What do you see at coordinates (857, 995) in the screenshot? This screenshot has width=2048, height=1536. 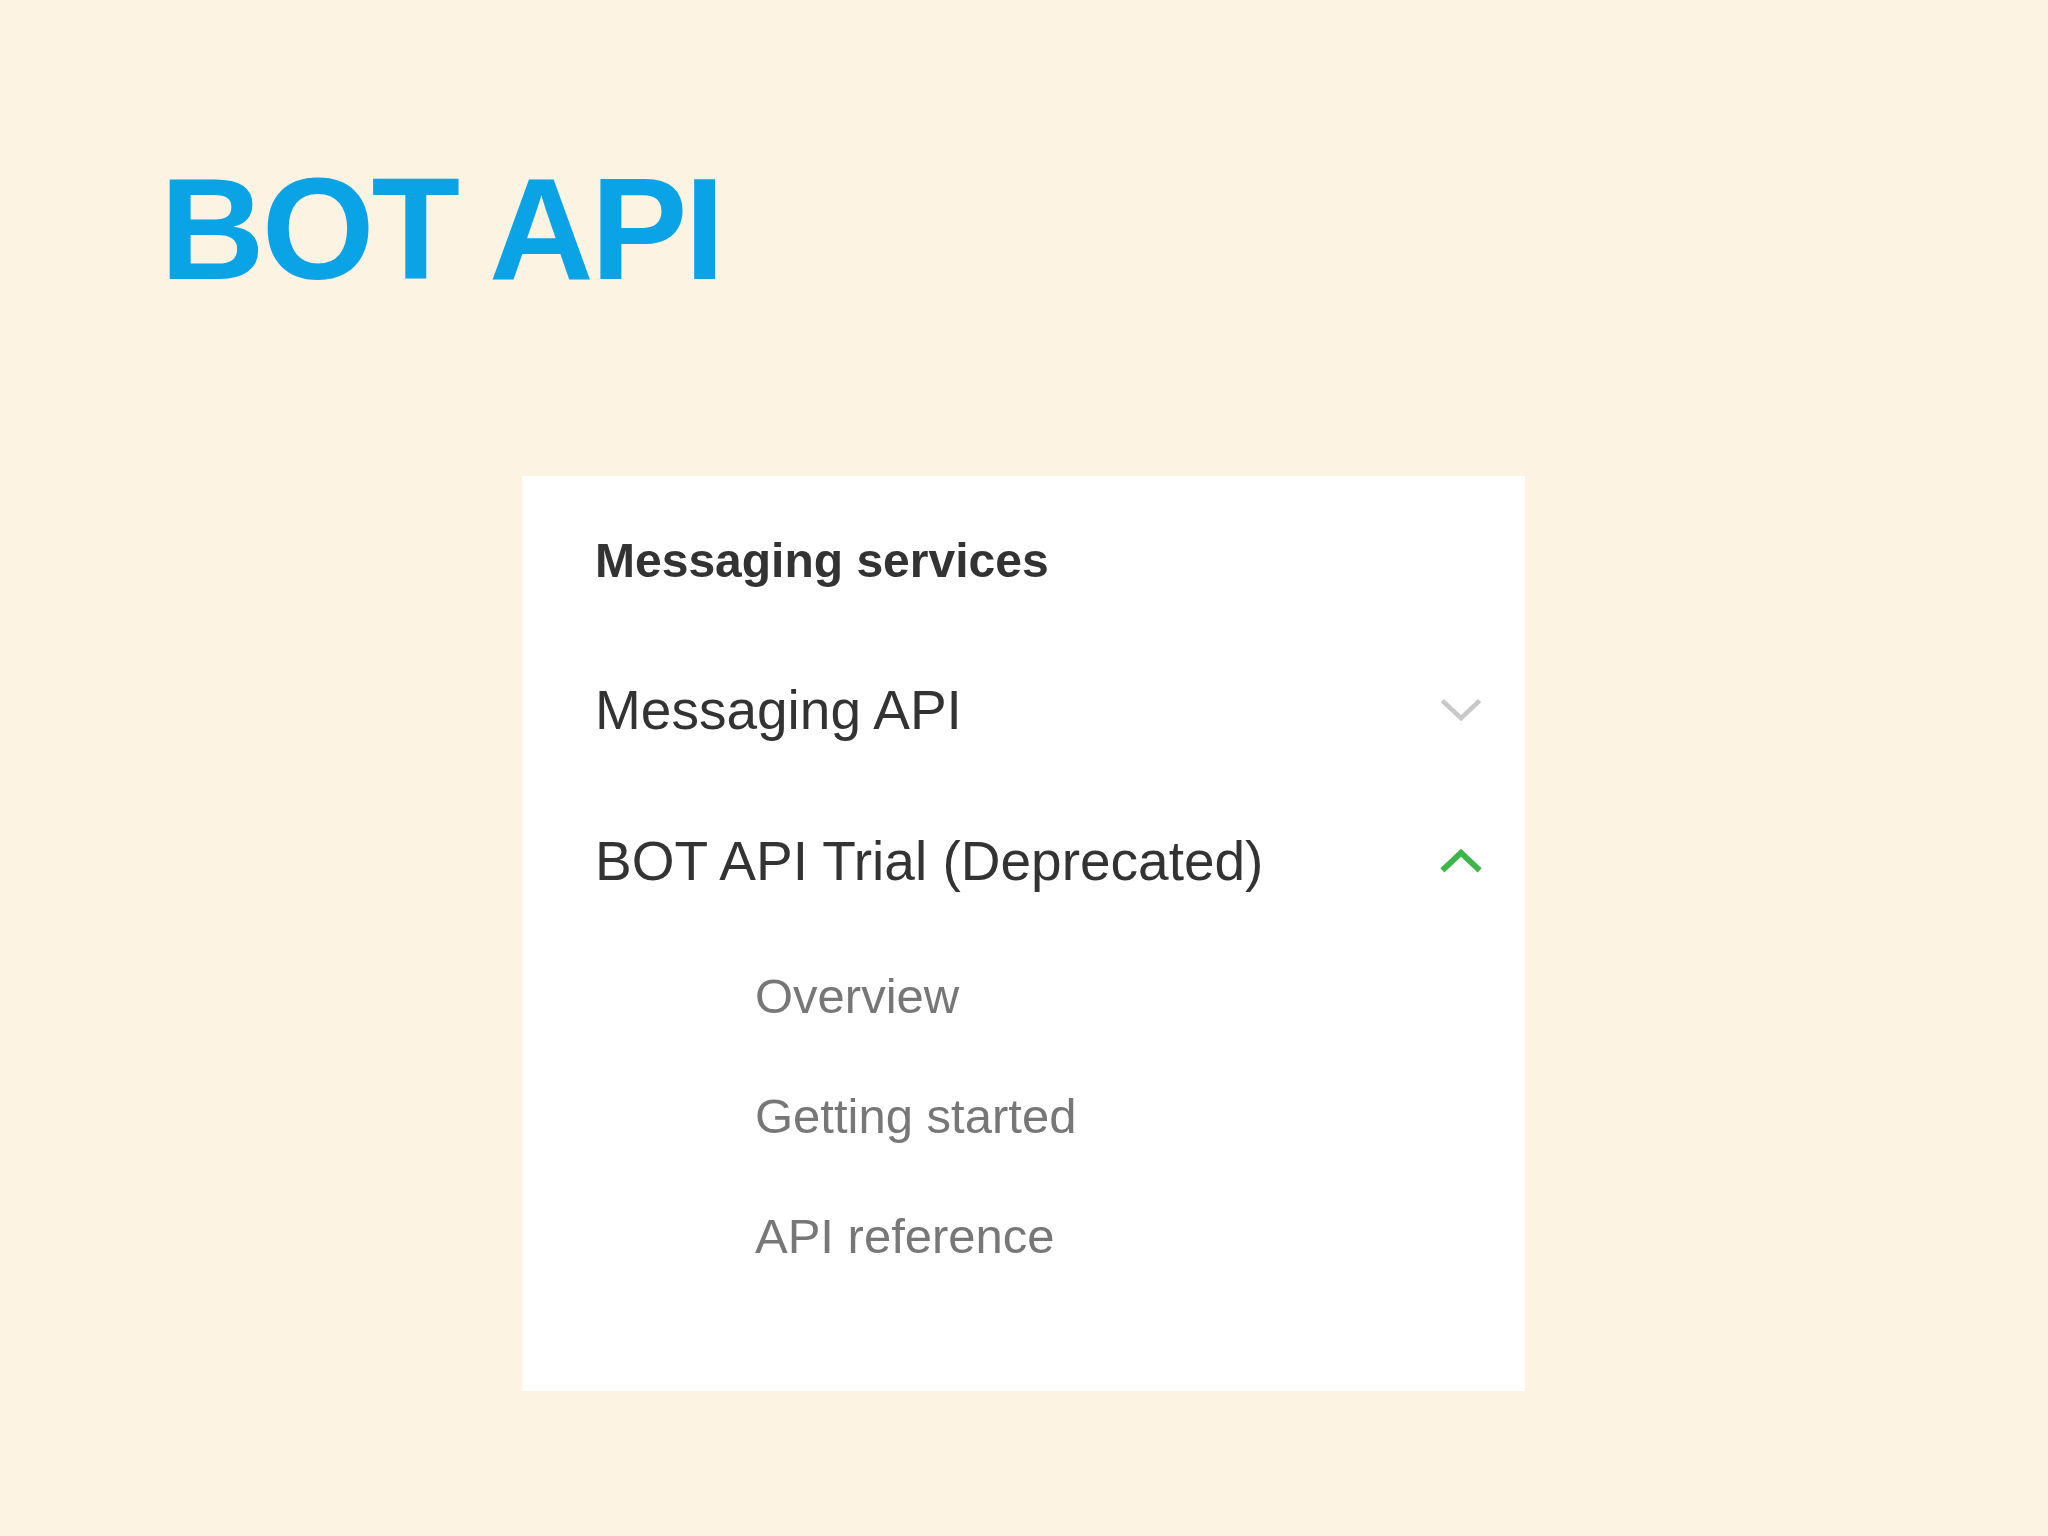 I see `submenu-item: Overview` at bounding box center [857, 995].